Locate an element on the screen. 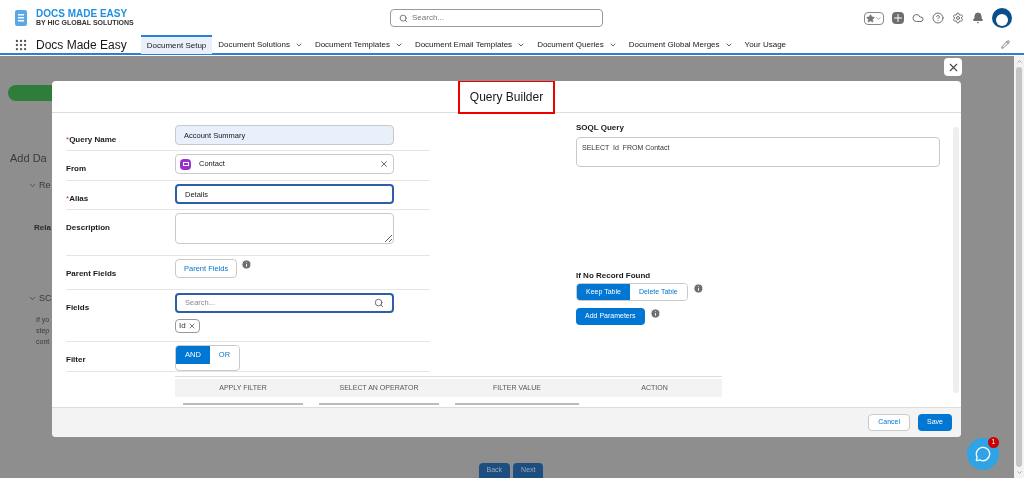  field-chip: Id is located at coordinates (187, 326).